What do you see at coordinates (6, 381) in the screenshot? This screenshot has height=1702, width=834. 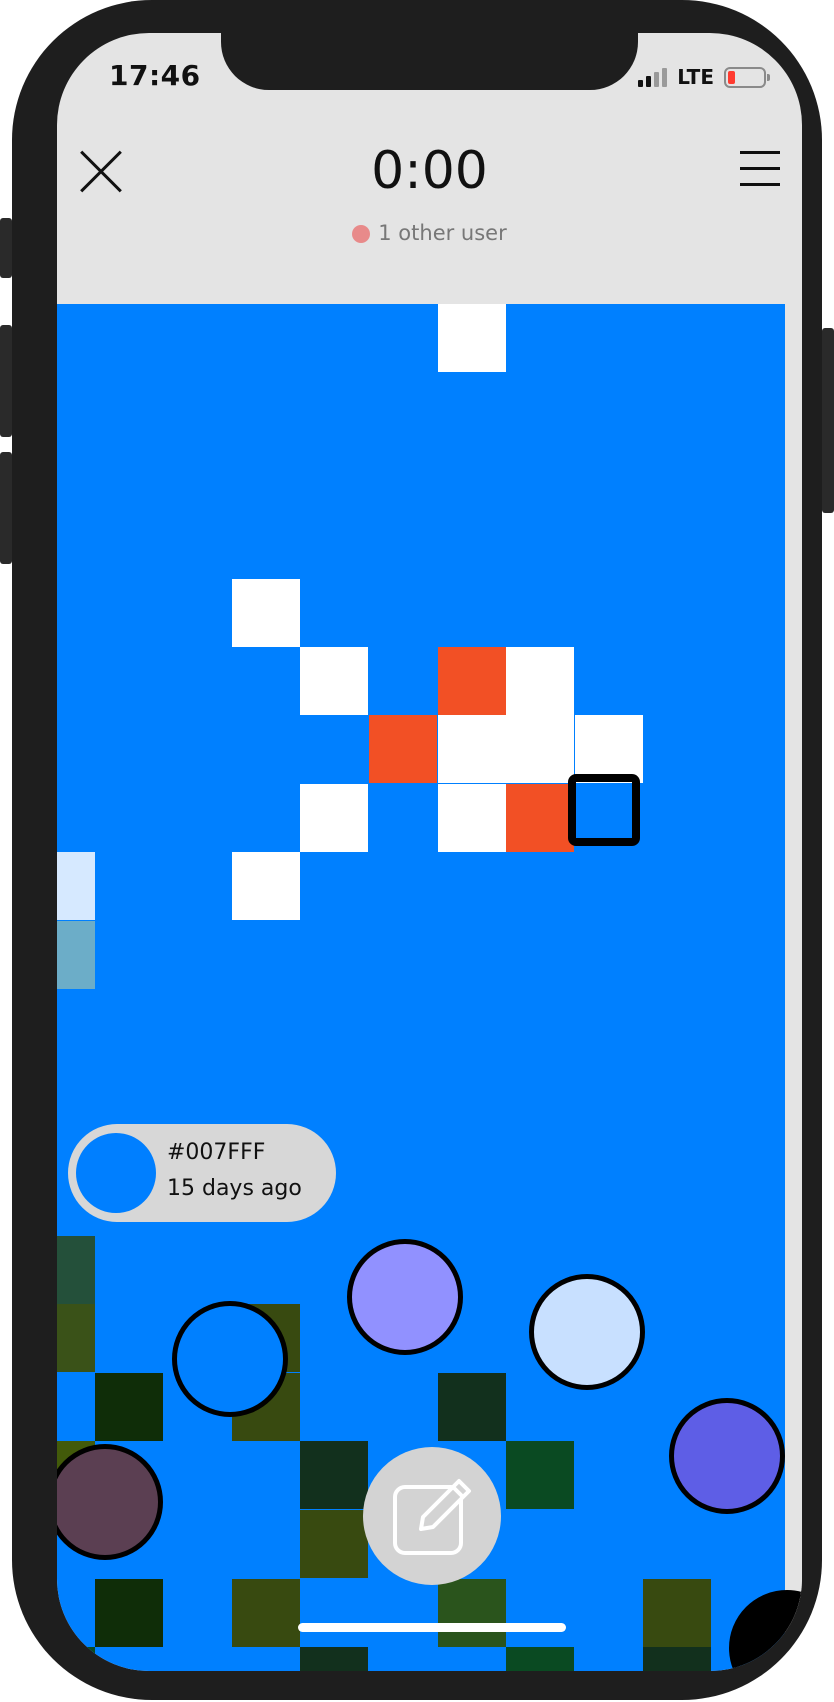 I see `volume-up-button` at bounding box center [6, 381].